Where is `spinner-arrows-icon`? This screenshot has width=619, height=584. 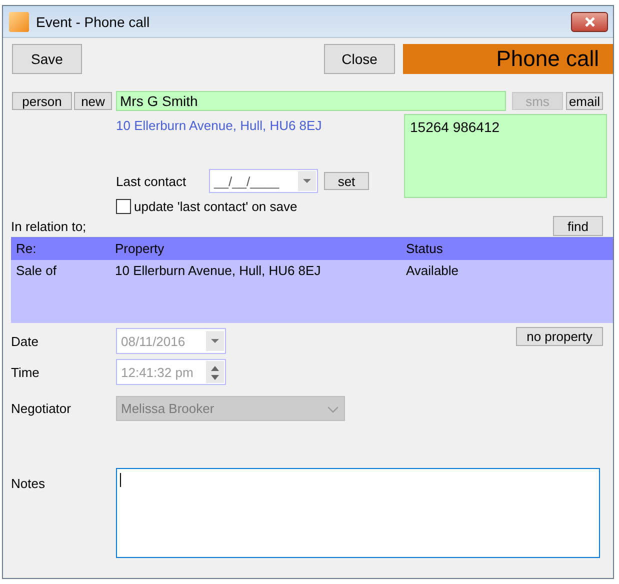
spinner-arrows-icon is located at coordinates (215, 372).